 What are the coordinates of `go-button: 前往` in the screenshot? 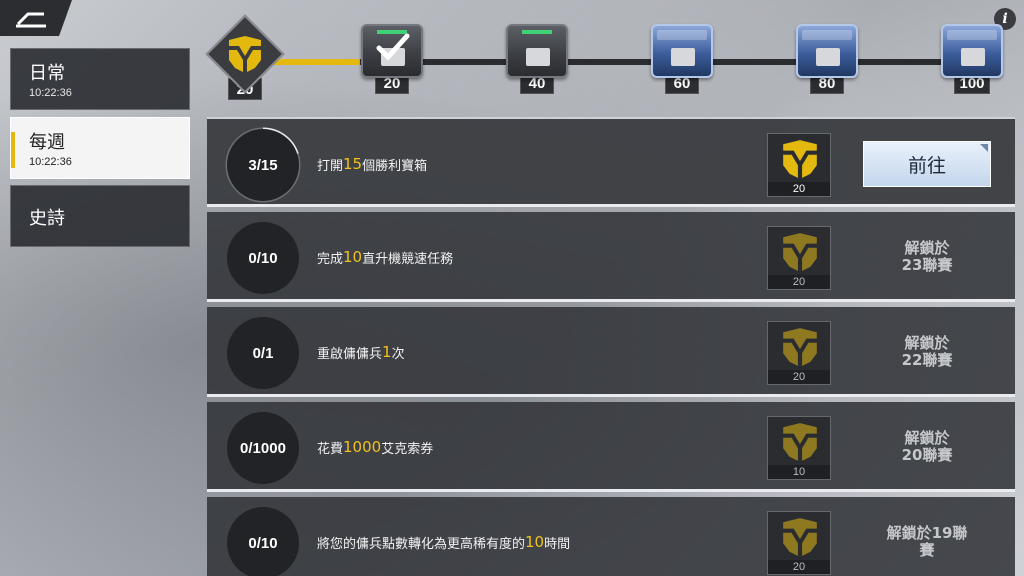 It's located at (927, 164).